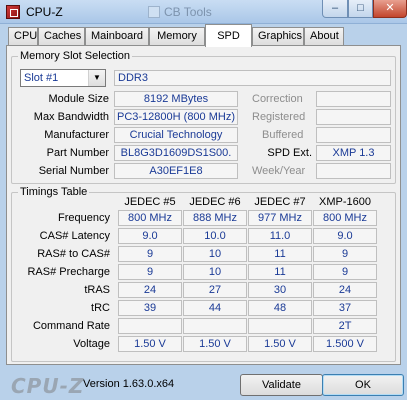 The image size is (407, 400). I want to click on timing-cell: 1.500 V, so click(345, 344).